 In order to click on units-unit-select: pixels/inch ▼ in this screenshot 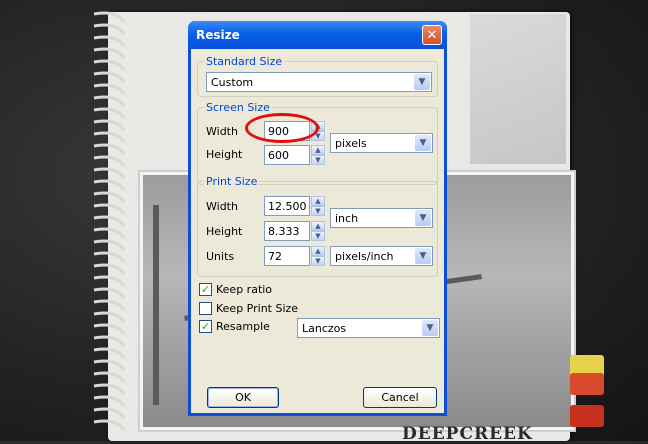, I will do `click(381, 256)`.